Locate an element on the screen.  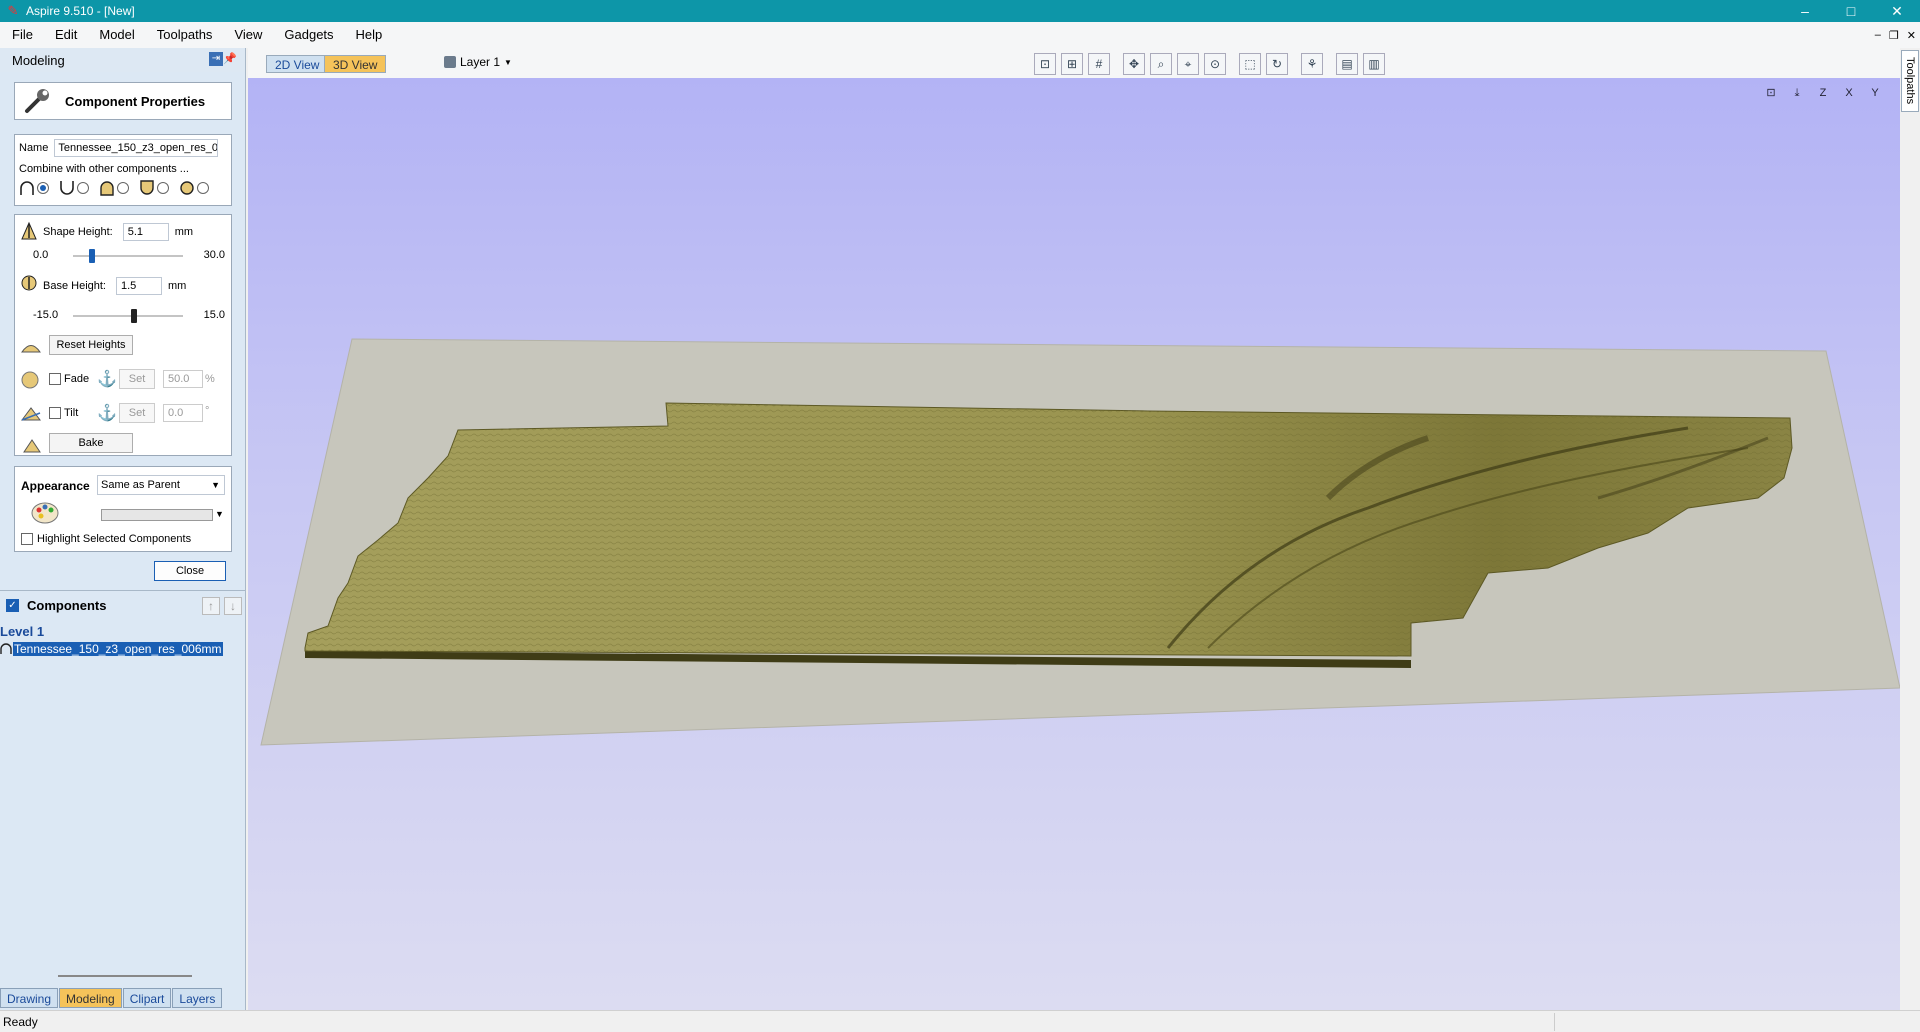
tilt-value-input: 0.0 is located at coordinates (183, 413).